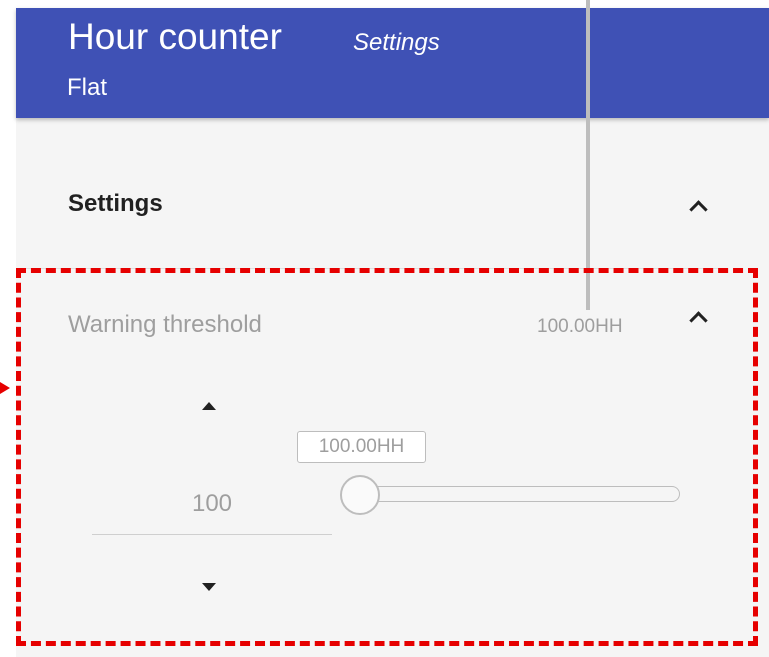 Image resolution: width=769 pixels, height=657 pixels. What do you see at coordinates (5, 388) in the screenshot?
I see `annotation-arrow-icon` at bounding box center [5, 388].